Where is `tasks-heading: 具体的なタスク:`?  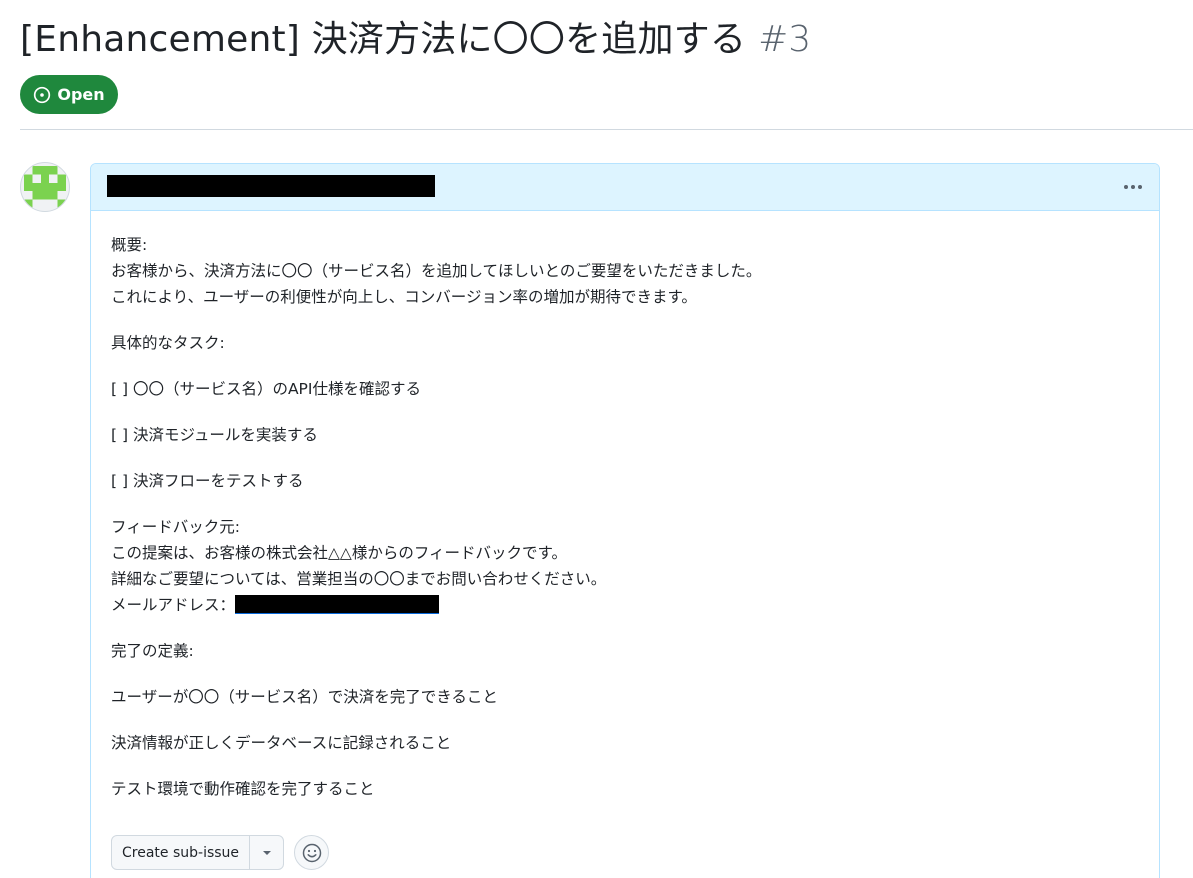
tasks-heading: 具体的なタスク: is located at coordinates (168, 343).